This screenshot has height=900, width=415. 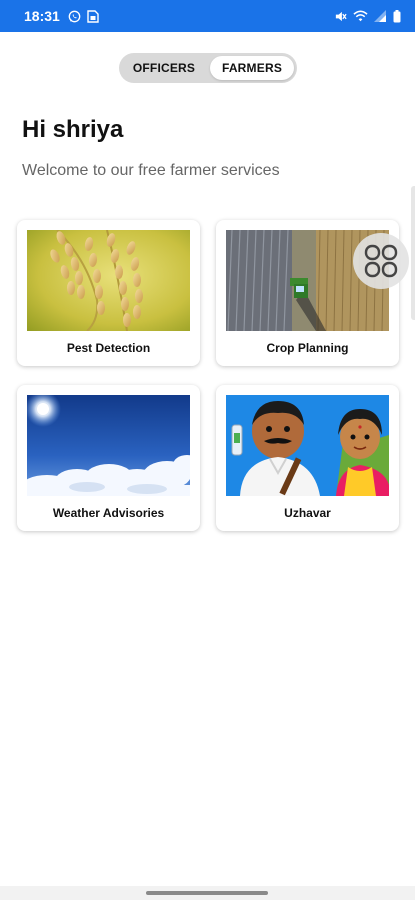 What do you see at coordinates (108, 513) in the screenshot?
I see `weather-advisories-label: Weather Advisories` at bounding box center [108, 513].